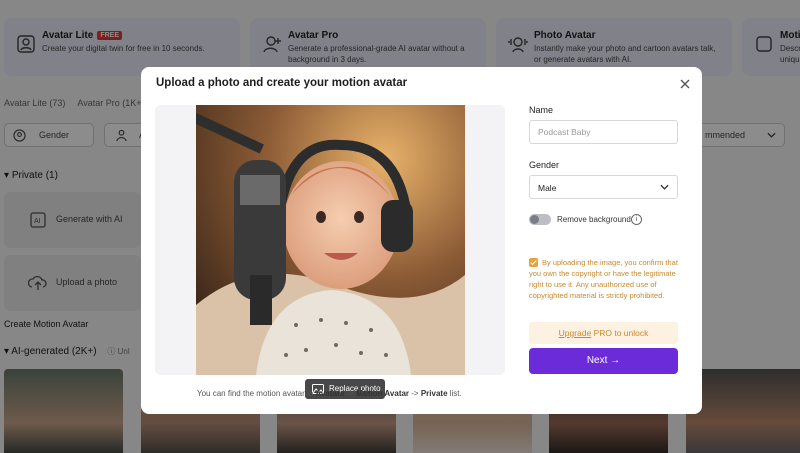 This screenshot has height=453, width=800. What do you see at coordinates (685, 84) in the screenshot?
I see `close-icon` at bounding box center [685, 84].